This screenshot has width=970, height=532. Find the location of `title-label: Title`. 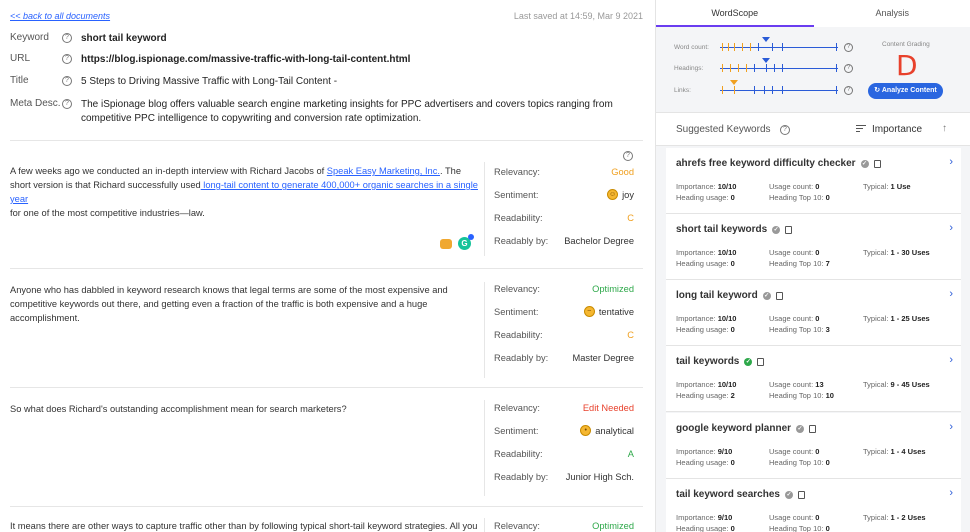

title-label: Title is located at coordinates (19, 80).